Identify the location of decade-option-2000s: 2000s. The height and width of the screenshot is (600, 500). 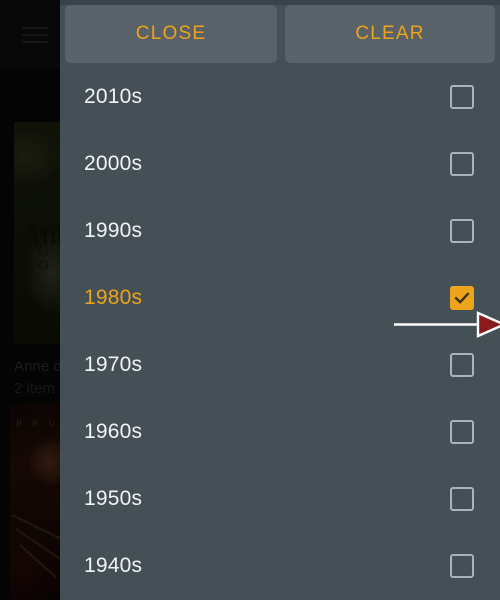
(280, 163).